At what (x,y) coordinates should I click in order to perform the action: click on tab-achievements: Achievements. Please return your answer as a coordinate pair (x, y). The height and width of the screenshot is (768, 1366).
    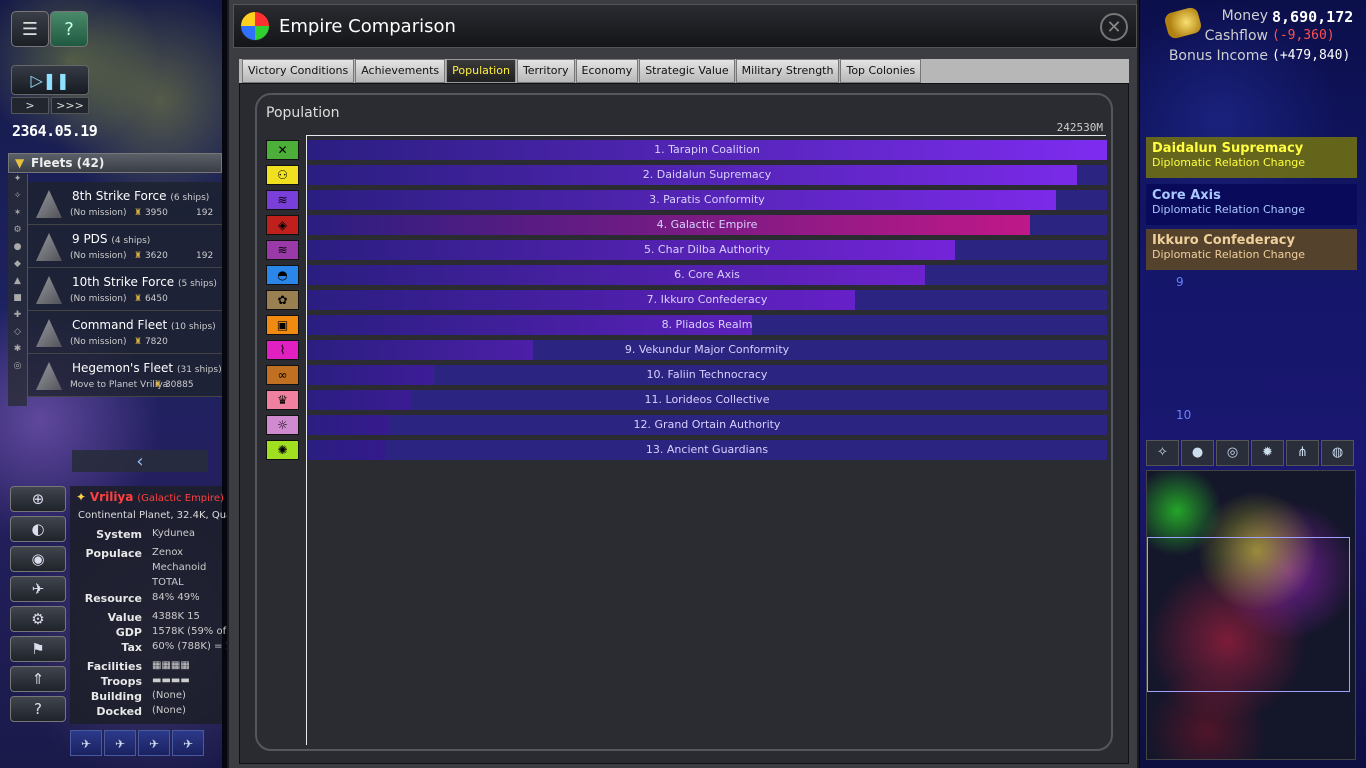
    Looking at the image, I should click on (400, 71).